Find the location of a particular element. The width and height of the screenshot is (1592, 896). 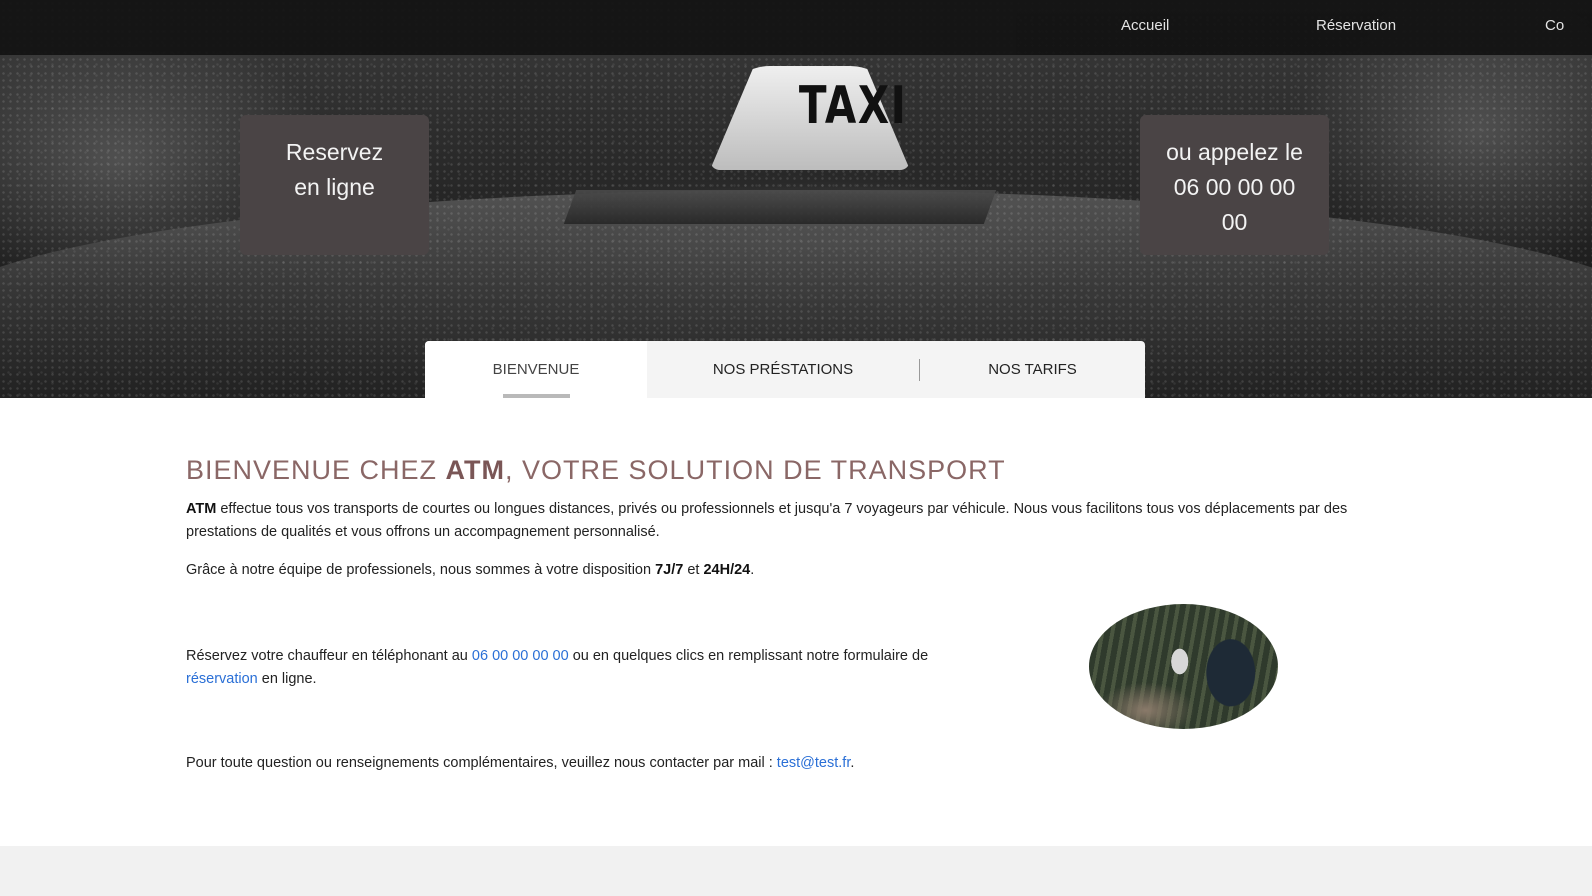

page-title-brand: ATM is located at coordinates (475, 470).